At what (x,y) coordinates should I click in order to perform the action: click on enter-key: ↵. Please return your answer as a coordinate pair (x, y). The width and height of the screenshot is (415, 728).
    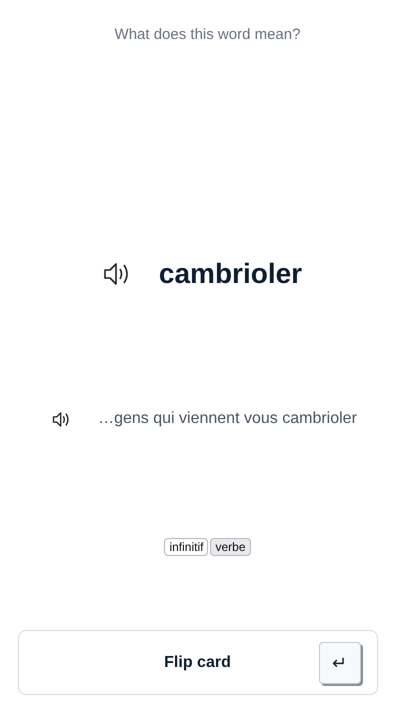
    Looking at the image, I should click on (339, 663).